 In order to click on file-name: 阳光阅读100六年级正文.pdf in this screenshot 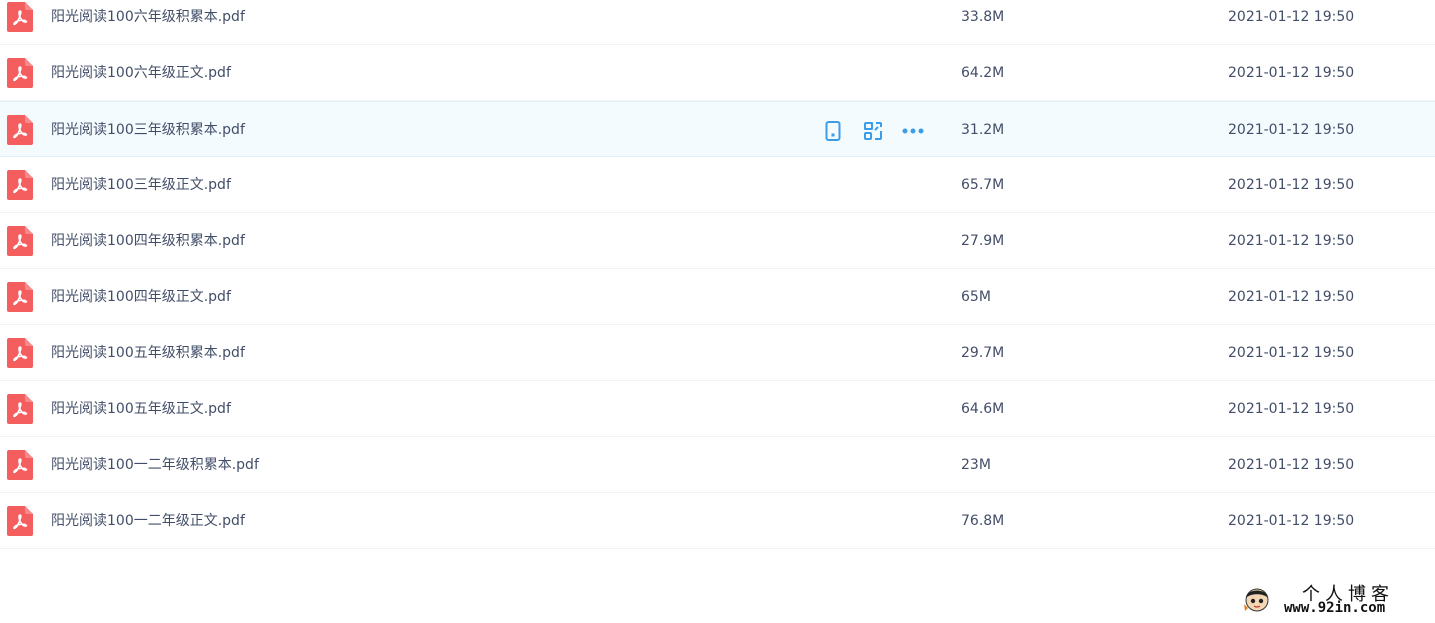, I will do `click(141, 73)`.